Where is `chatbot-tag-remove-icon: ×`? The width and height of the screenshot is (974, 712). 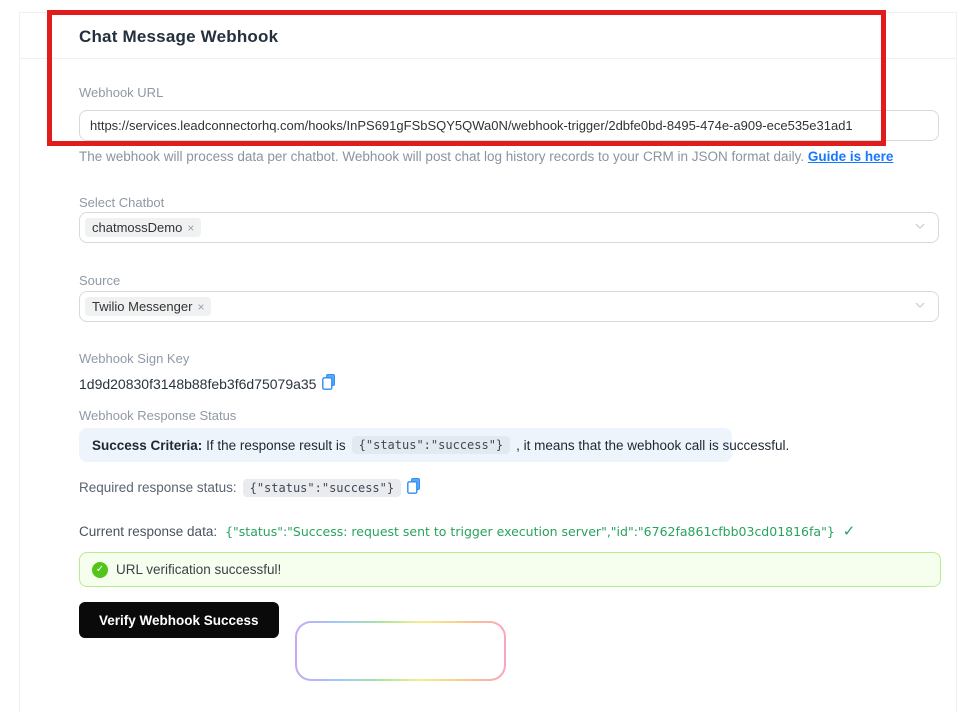
chatbot-tag-remove-icon: × is located at coordinates (190, 228).